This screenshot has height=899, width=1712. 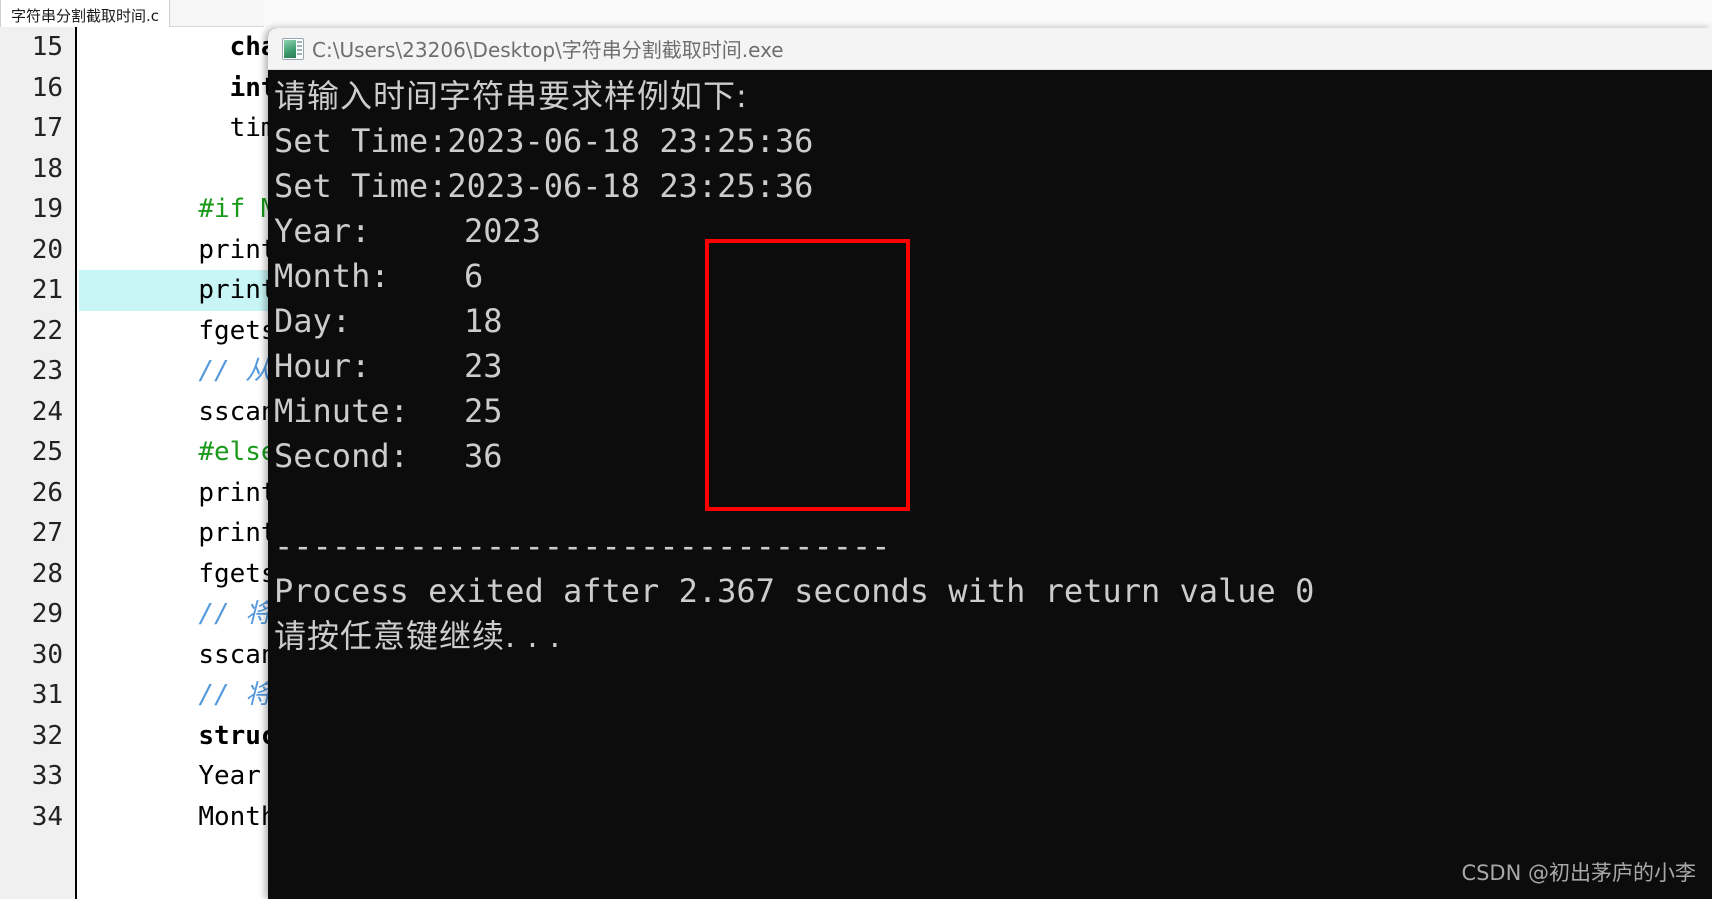 What do you see at coordinates (47, 330) in the screenshot?
I see `line-number: 22` at bounding box center [47, 330].